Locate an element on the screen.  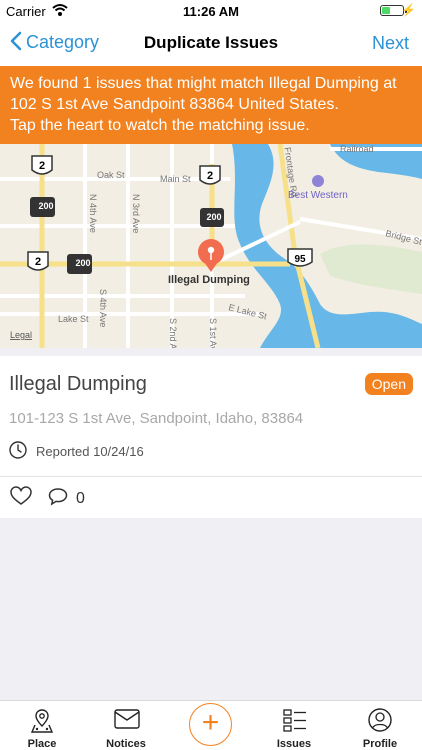
tab-place: Place is located at coordinates (42, 725).